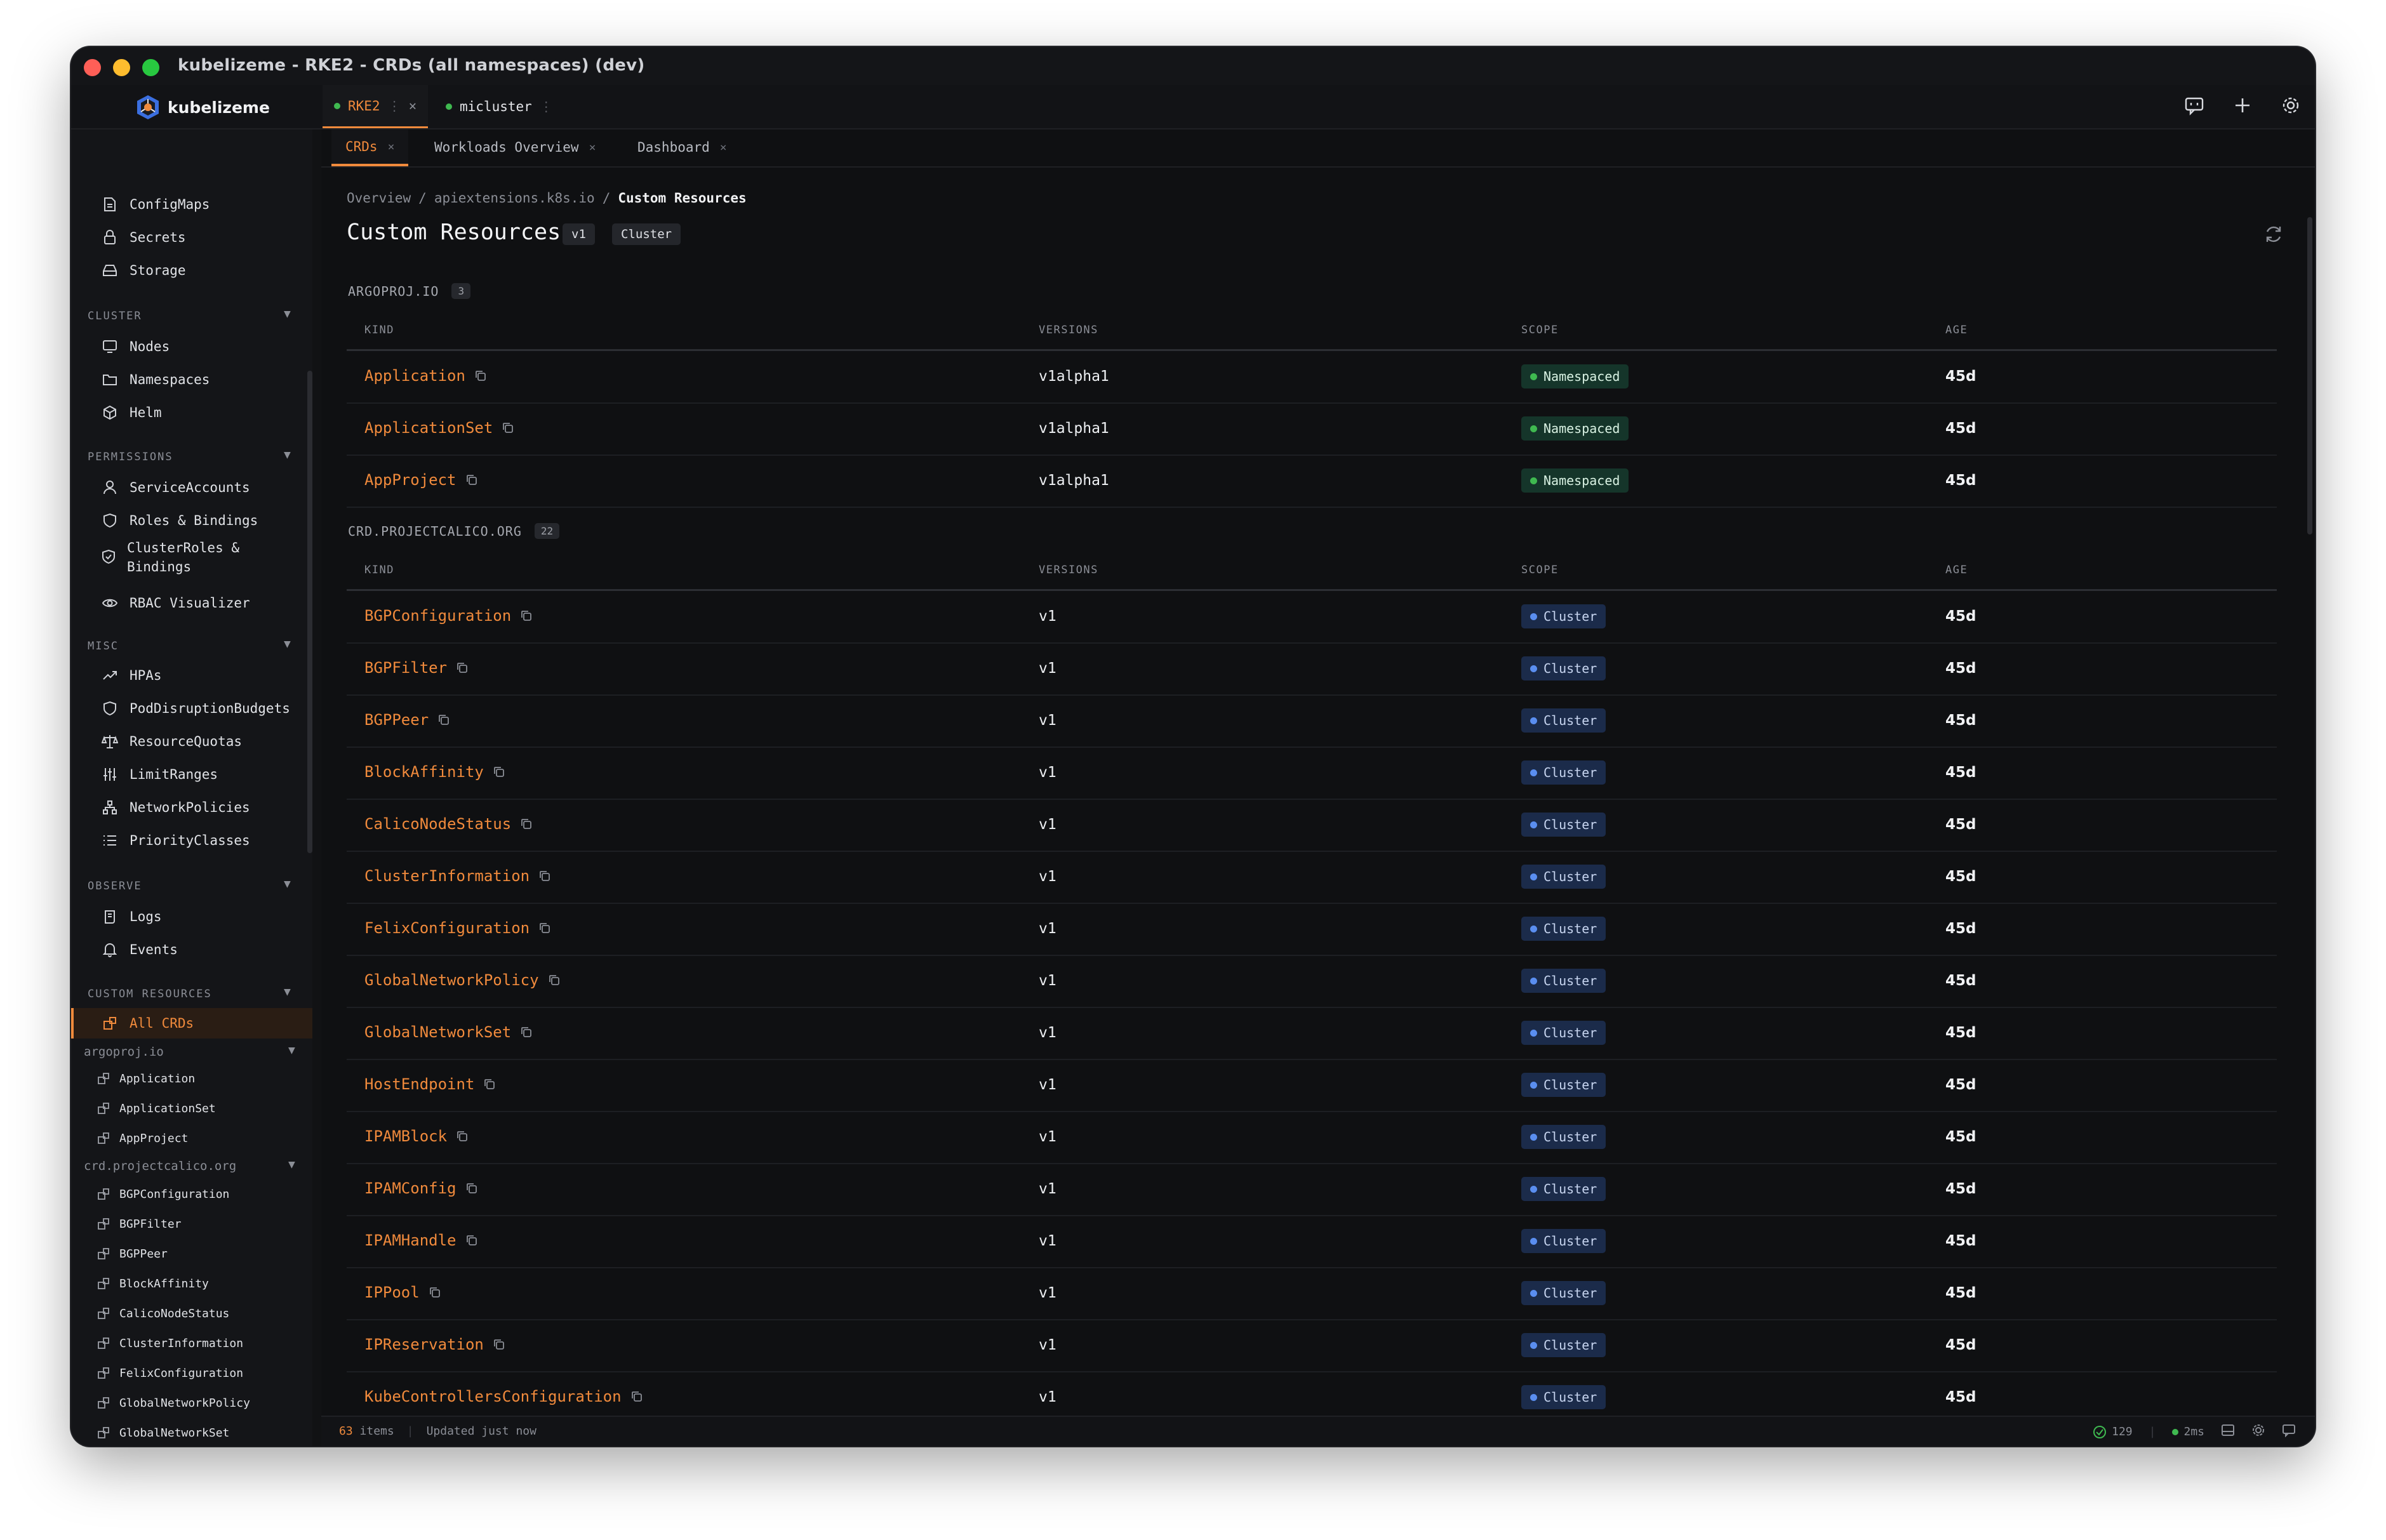  Describe the element at coordinates (1312, 1034) in the screenshot. I see `table-row: GlobalNetworkSet v1 Cluster 45d` at that location.